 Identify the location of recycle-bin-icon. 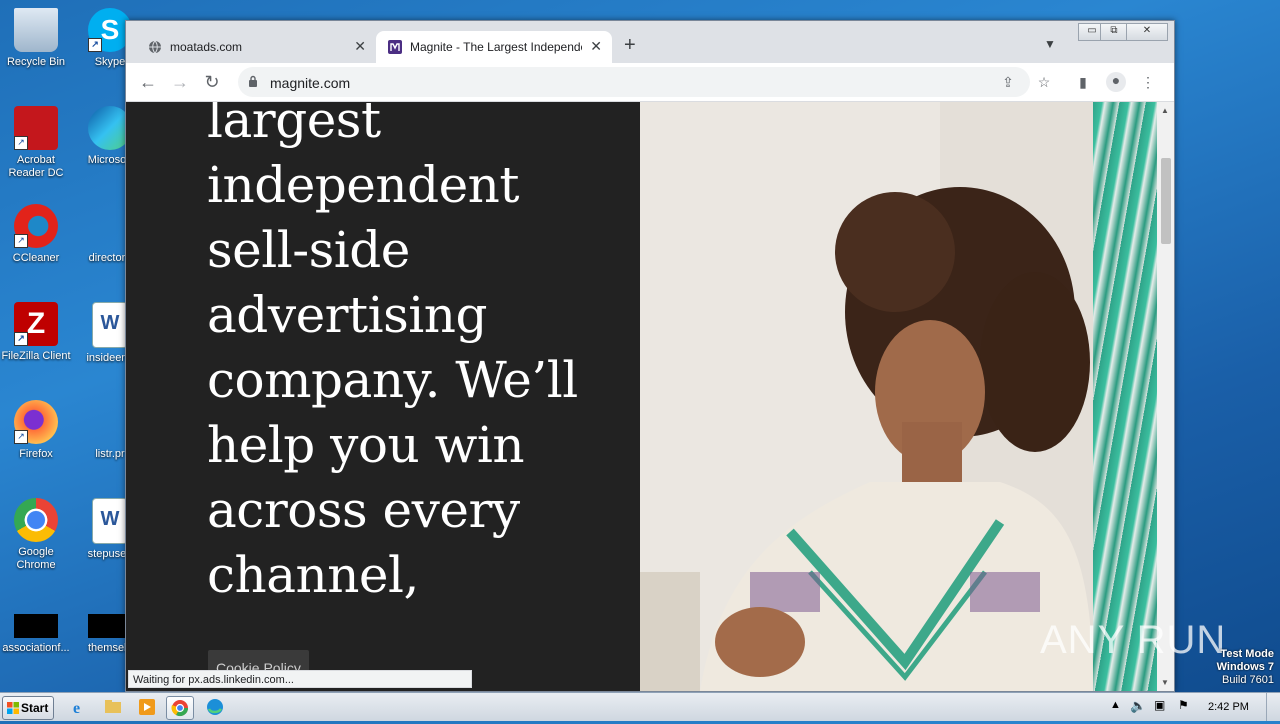
(36, 30).